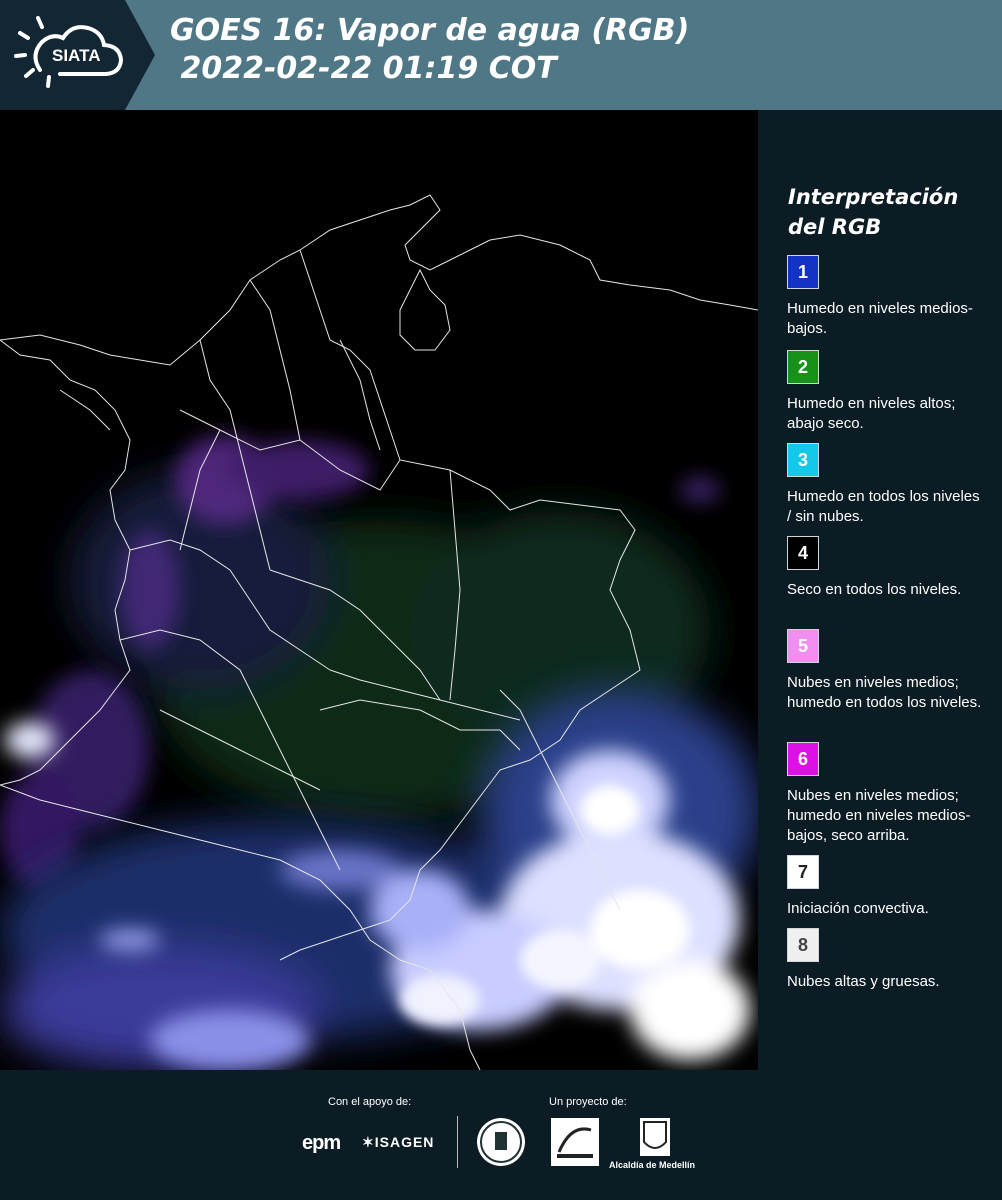 The image size is (1002, 1200). Describe the element at coordinates (887, 568) in the screenshot. I see `legend-item-4: 4 Seco en todos los niveles.` at that location.